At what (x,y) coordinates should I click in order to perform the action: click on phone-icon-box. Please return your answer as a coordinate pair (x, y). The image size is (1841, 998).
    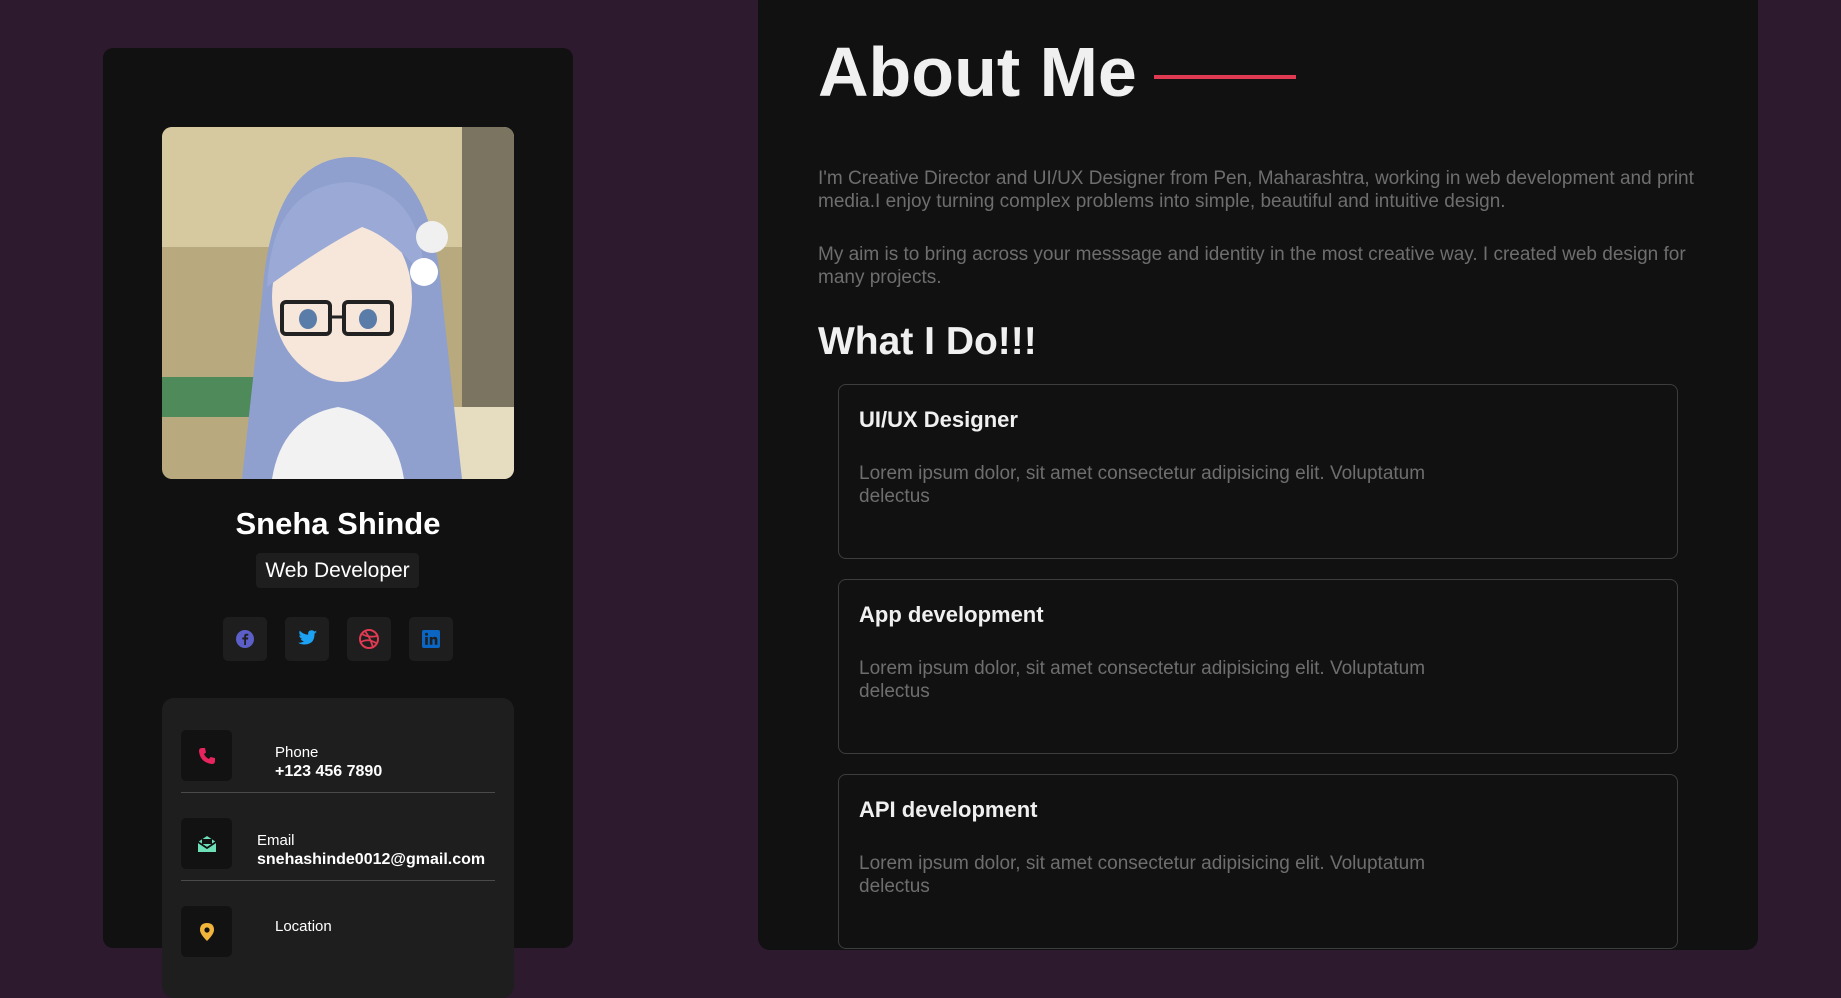
    Looking at the image, I should click on (206, 755).